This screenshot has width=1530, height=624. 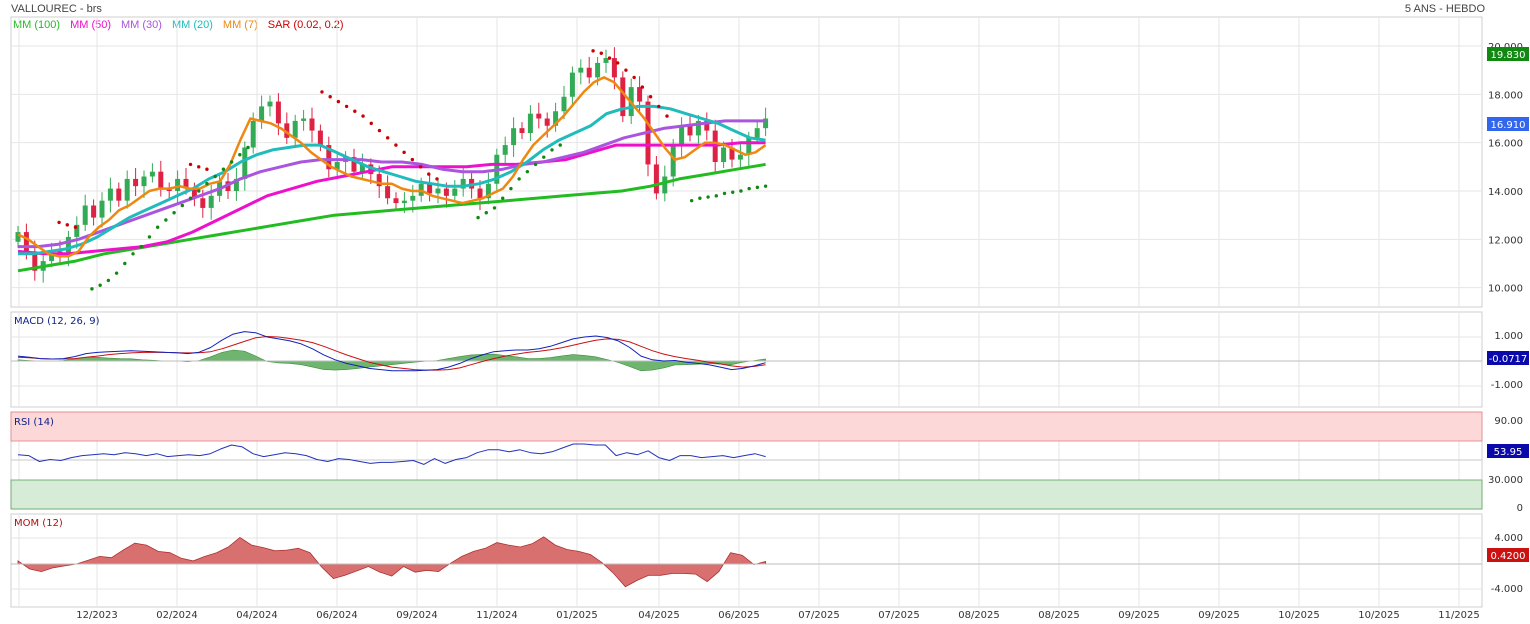 I want to click on rsi-line, so click(x=391, y=454).